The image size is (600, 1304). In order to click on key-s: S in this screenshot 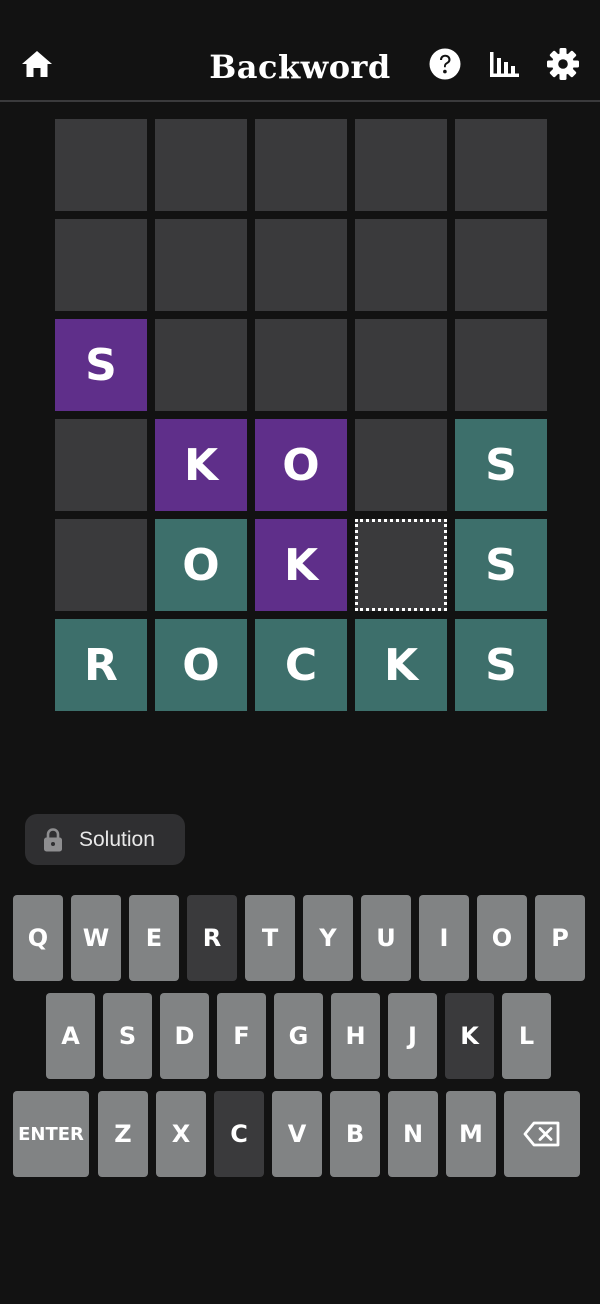, I will do `click(127, 1036)`.